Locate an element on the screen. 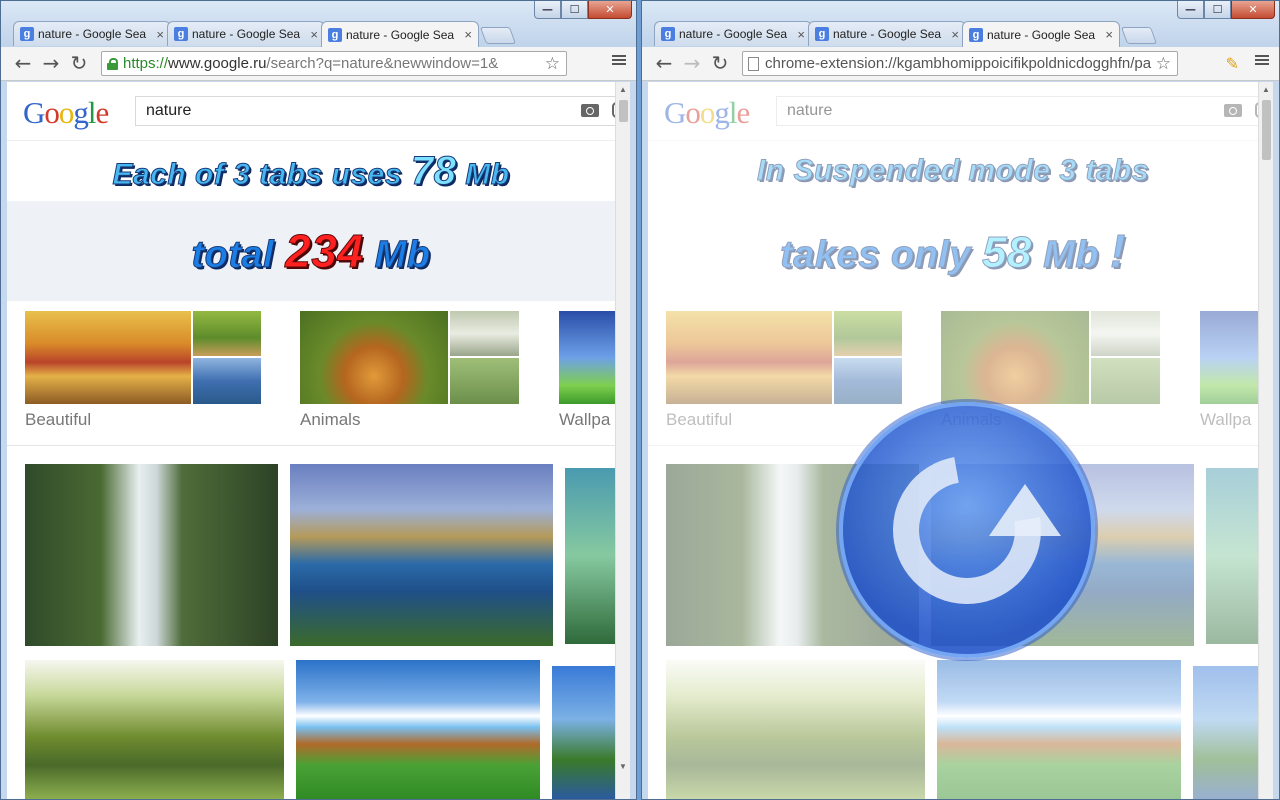 Image resolution: width=1280 pixels, height=800 pixels. search-query: nature is located at coordinates (169, 110).